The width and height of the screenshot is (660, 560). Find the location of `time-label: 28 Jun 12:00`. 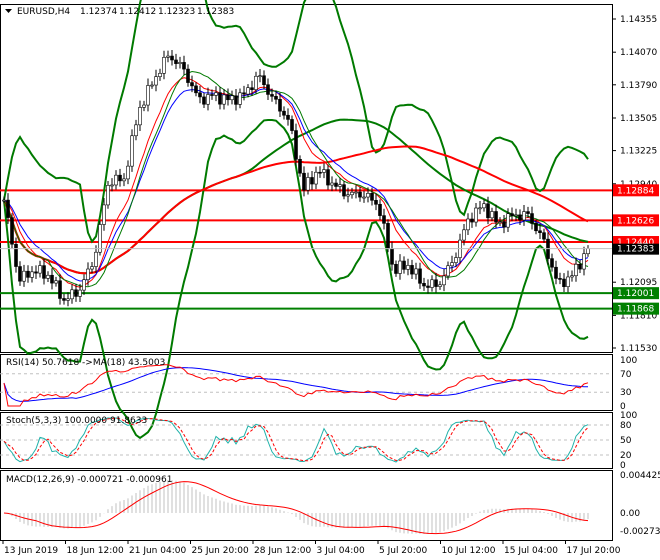

time-label: 28 Jun 12:00 is located at coordinates (282, 551).